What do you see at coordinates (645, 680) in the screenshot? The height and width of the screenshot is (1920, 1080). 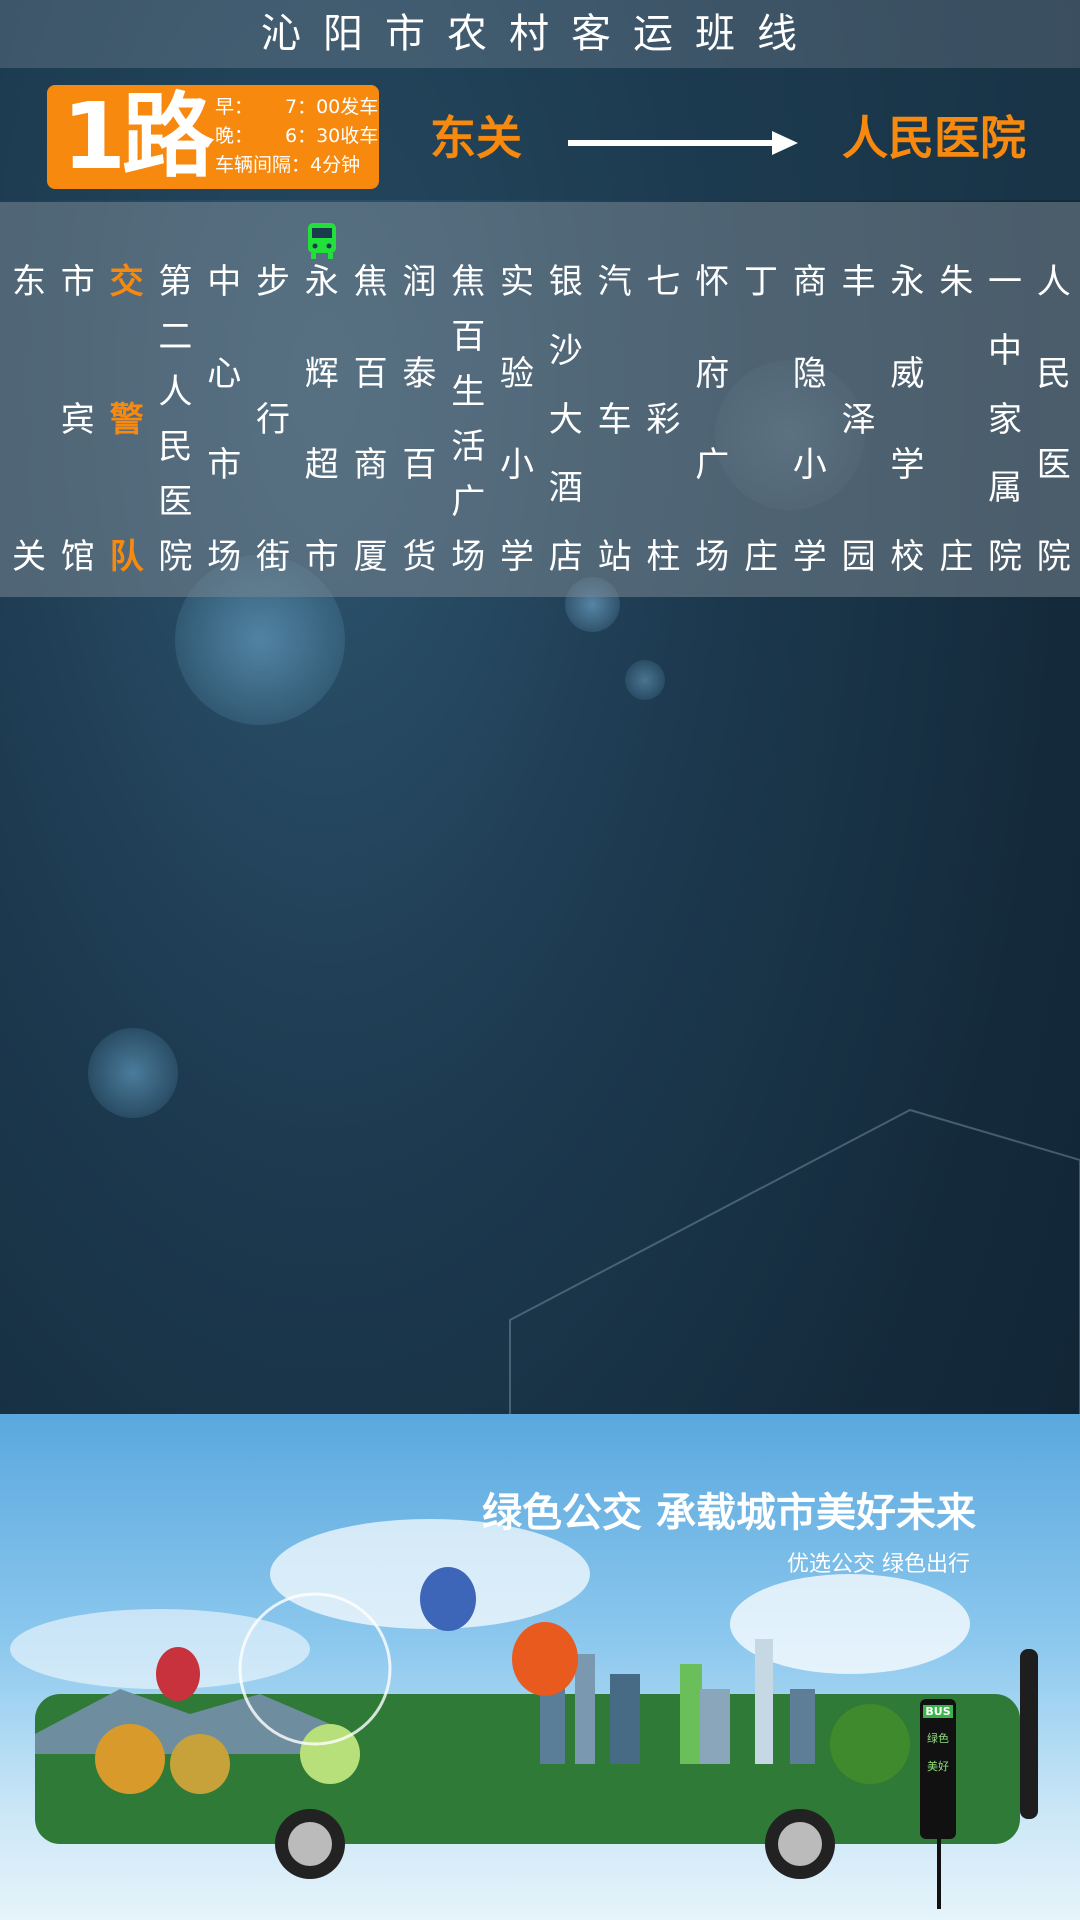 I see `bokeh-light` at bounding box center [645, 680].